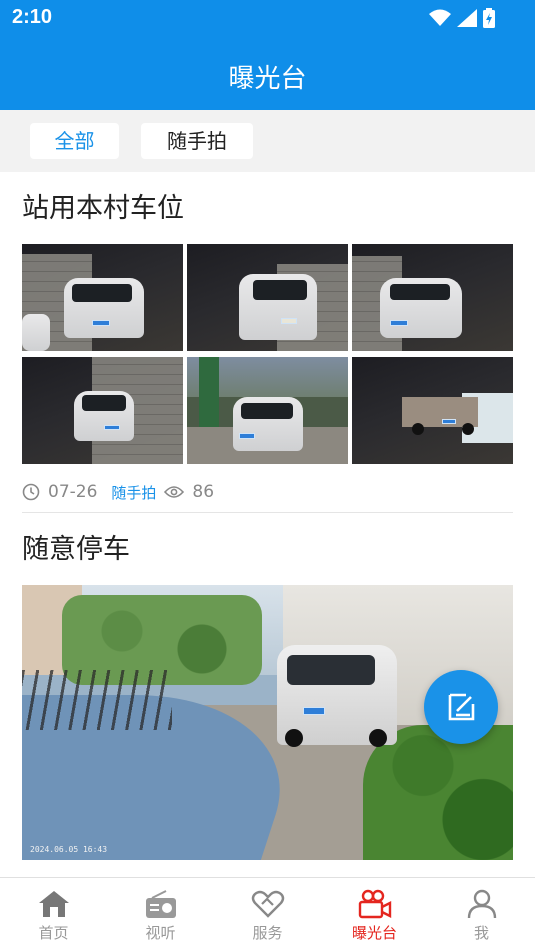 The width and height of the screenshot is (535, 951). What do you see at coordinates (32, 17) in the screenshot?
I see `status-time: 2:10` at bounding box center [32, 17].